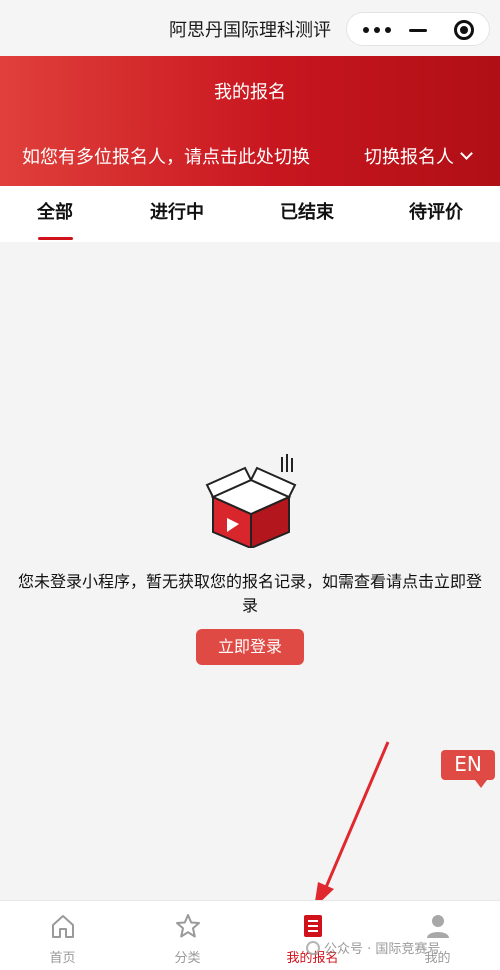 The width and height of the screenshot is (500, 970). Describe the element at coordinates (177, 214) in the screenshot. I see `tab-in-progress: 进行中` at that location.